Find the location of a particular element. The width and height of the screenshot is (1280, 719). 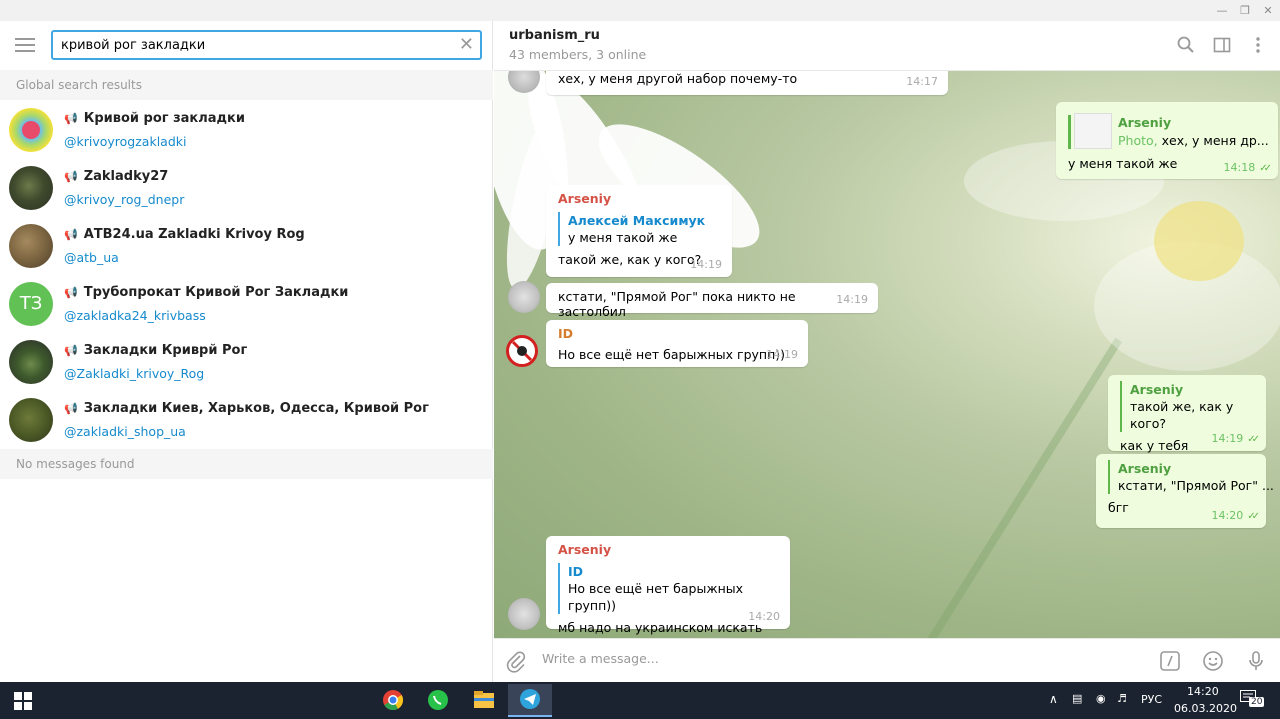

reply-photo-thumbnail is located at coordinates (1093, 131).